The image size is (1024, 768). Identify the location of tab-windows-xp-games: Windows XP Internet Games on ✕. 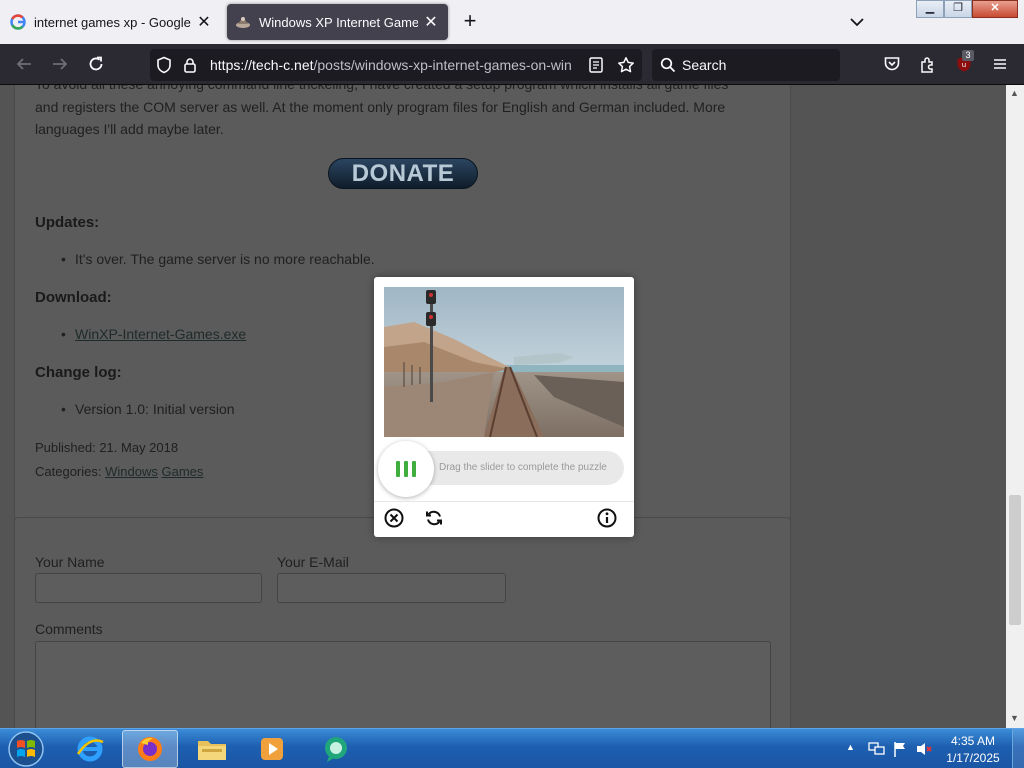
(337, 22).